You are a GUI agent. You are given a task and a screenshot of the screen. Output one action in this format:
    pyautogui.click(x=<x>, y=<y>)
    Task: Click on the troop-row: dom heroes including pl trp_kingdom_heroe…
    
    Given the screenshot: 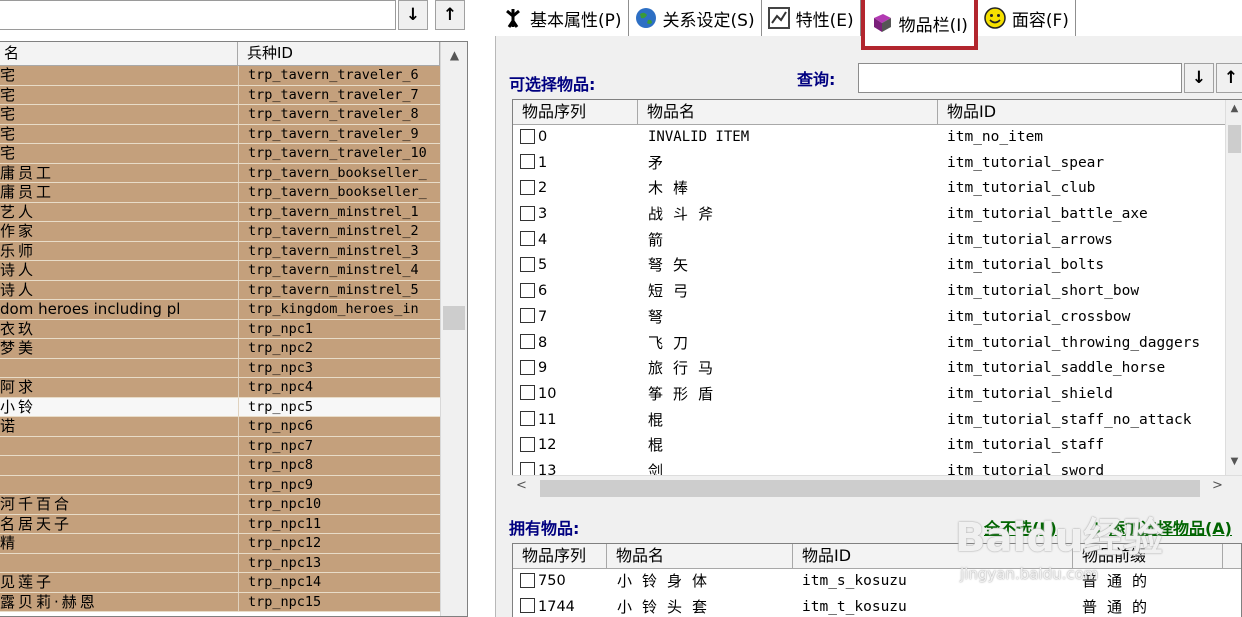 What is the action you would take?
    pyautogui.click(x=220, y=310)
    